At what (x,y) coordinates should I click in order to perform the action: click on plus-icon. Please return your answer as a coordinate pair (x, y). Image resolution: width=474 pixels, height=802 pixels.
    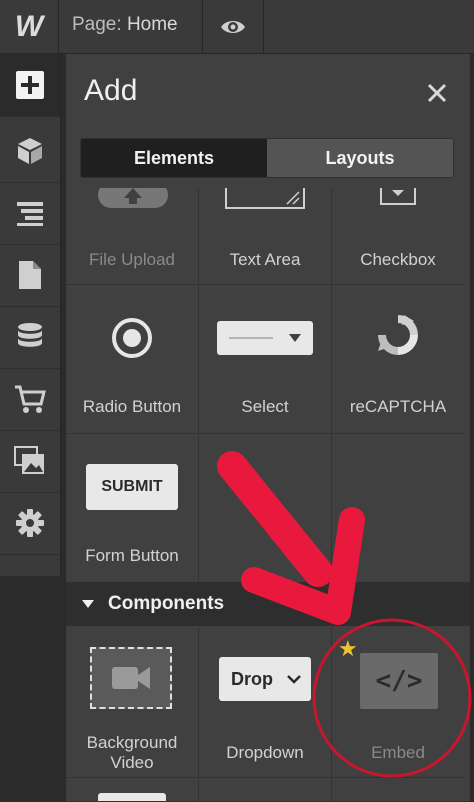
    Looking at the image, I should click on (30, 85).